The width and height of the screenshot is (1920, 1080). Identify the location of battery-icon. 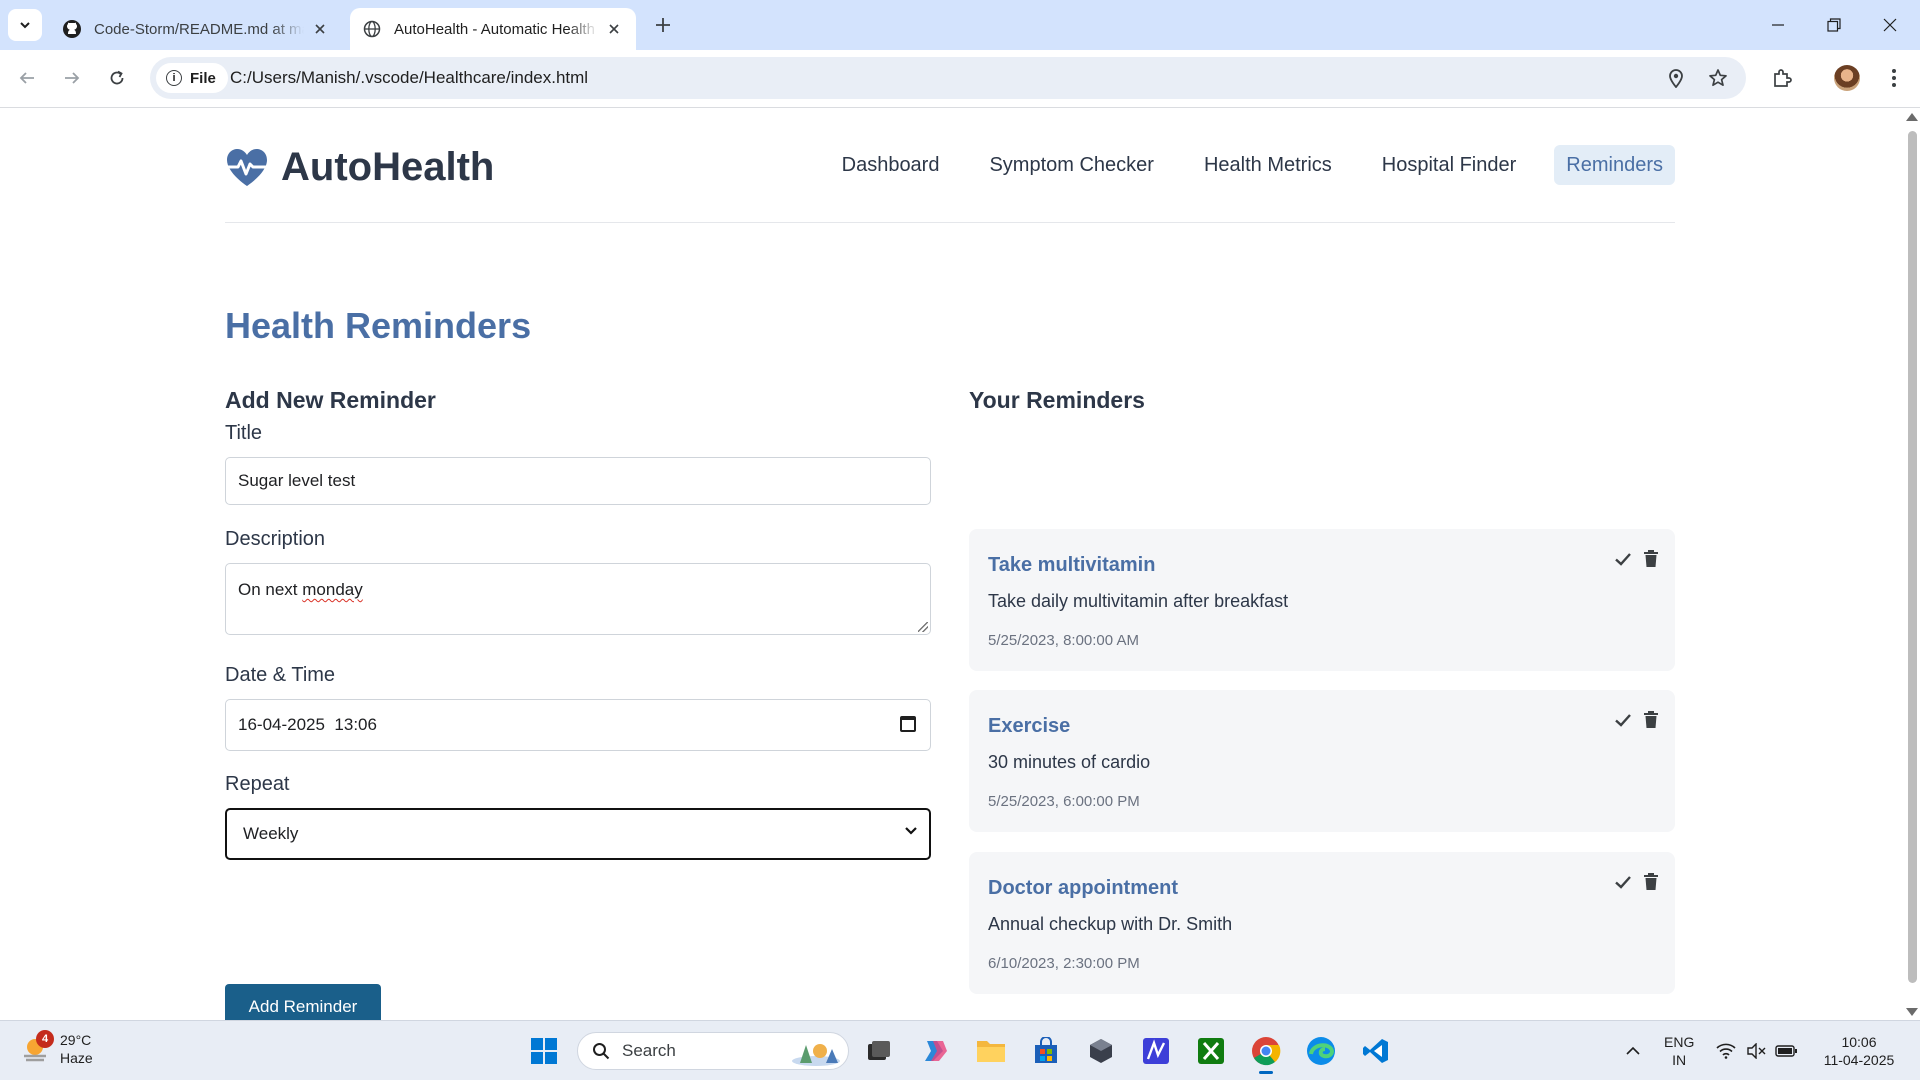
(1786, 1051).